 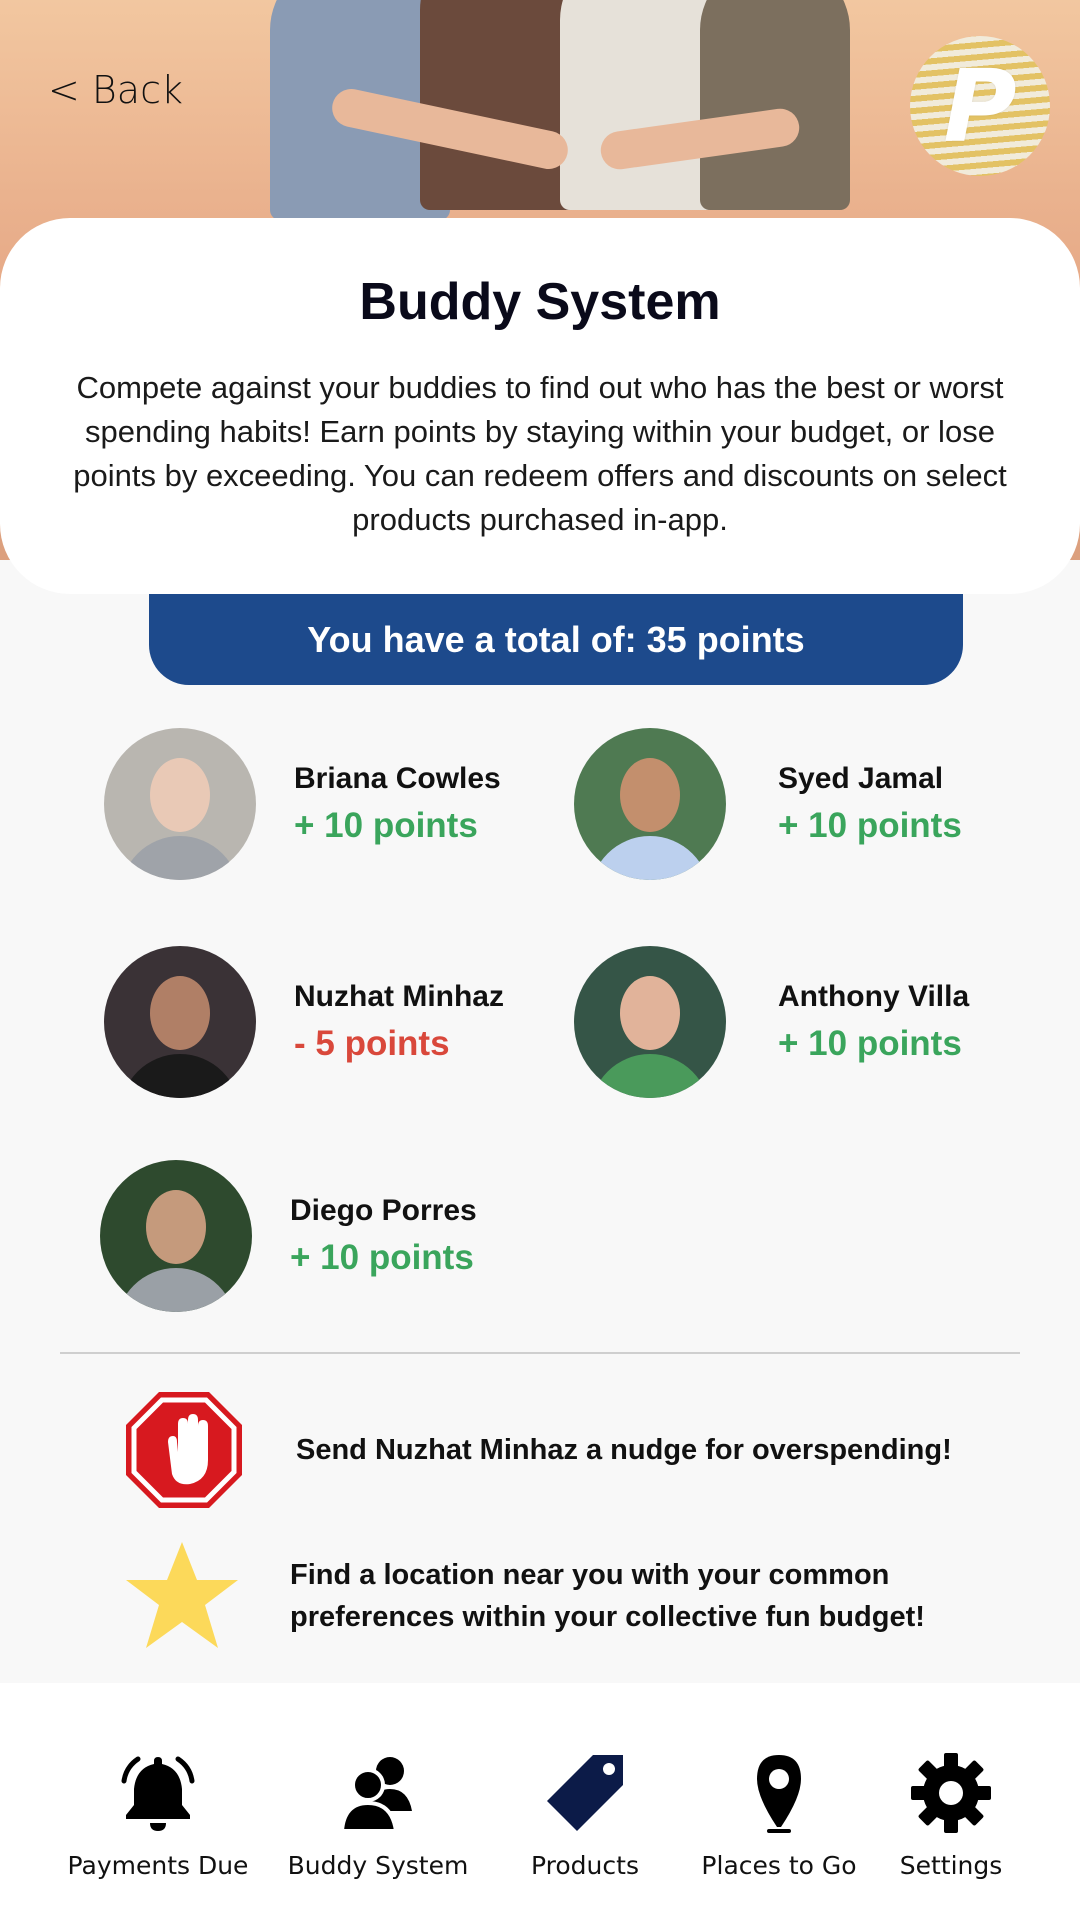 I want to click on buddy-name: Anthony Villa, so click(x=874, y=996).